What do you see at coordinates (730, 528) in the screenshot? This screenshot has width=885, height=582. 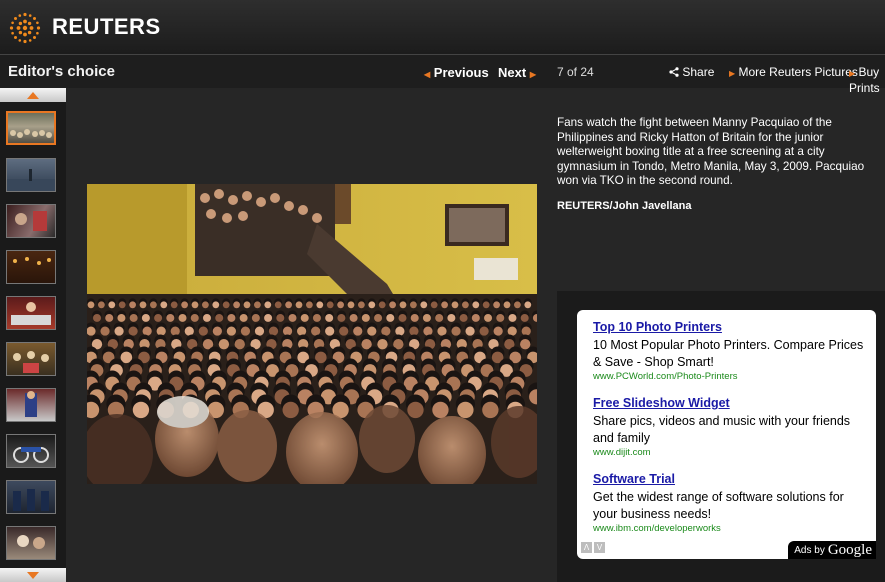 I see `ad-url: www.ibm.com/developerworks` at bounding box center [730, 528].